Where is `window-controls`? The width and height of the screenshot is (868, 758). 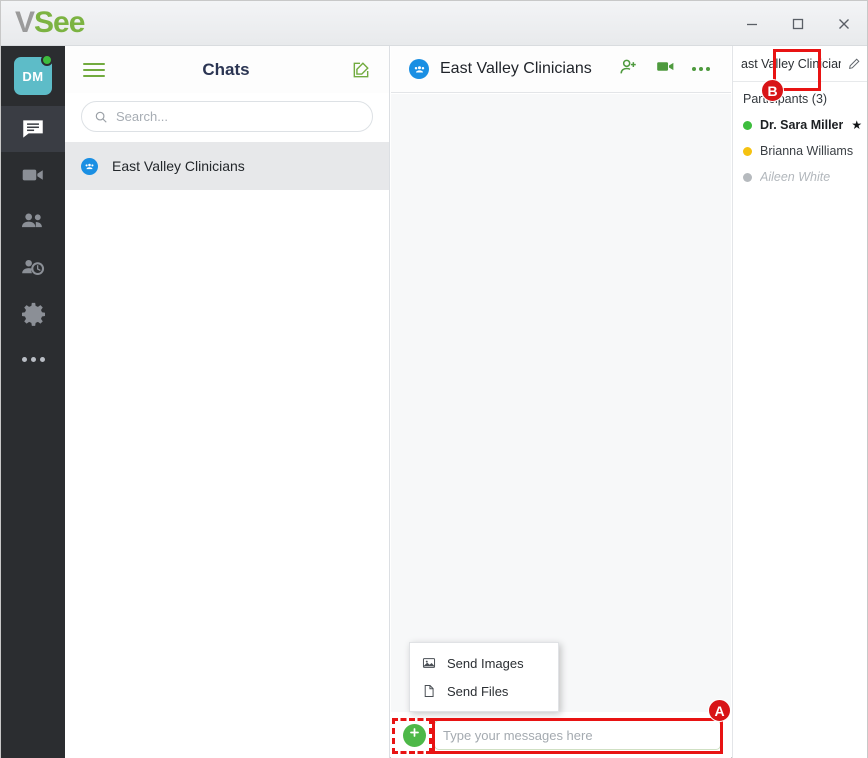
window-controls is located at coordinates (798, 23).